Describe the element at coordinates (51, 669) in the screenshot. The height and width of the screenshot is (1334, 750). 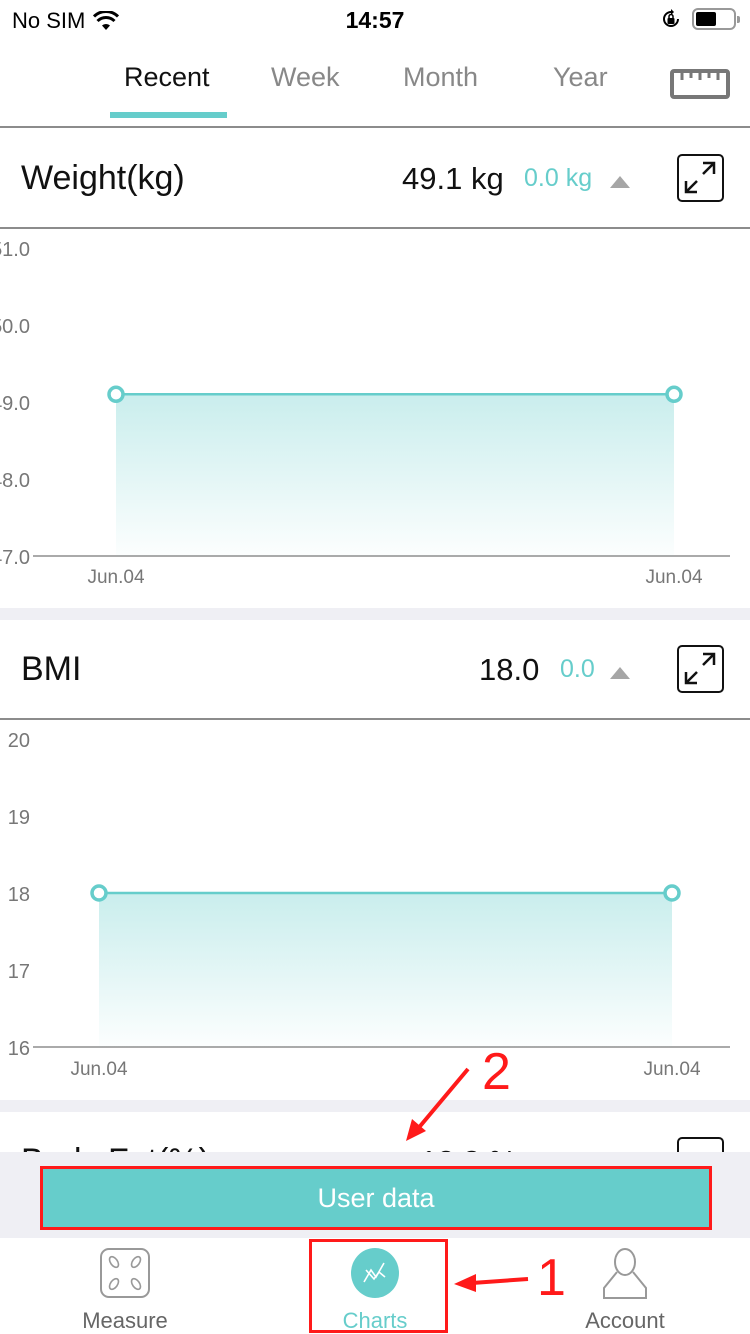
I see `bmi-title: BMI` at that location.